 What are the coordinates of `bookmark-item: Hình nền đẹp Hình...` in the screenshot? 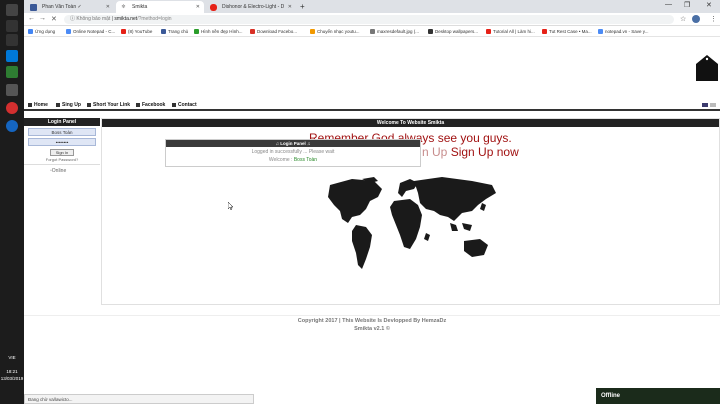 It's located at (218, 31).